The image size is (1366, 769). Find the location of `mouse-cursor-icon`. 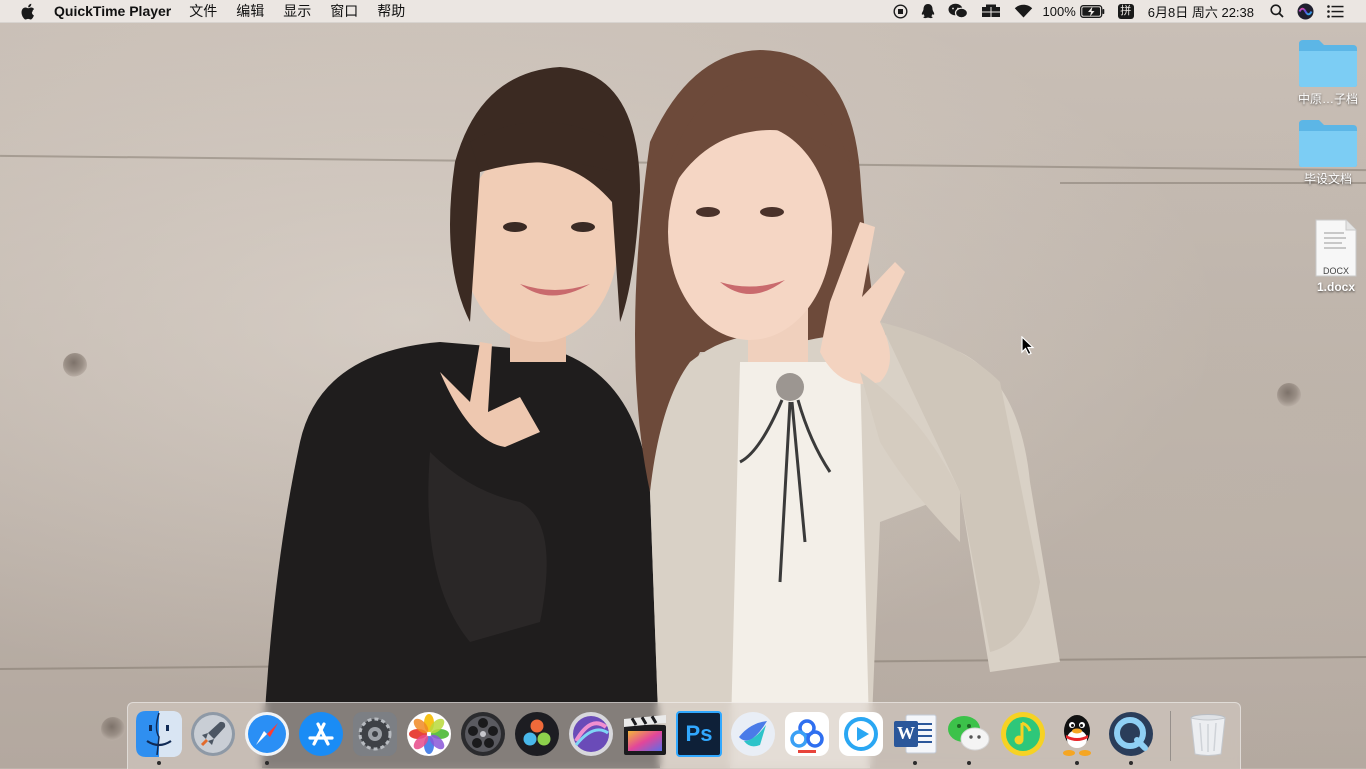

mouse-cursor-icon is located at coordinates (1028, 346).